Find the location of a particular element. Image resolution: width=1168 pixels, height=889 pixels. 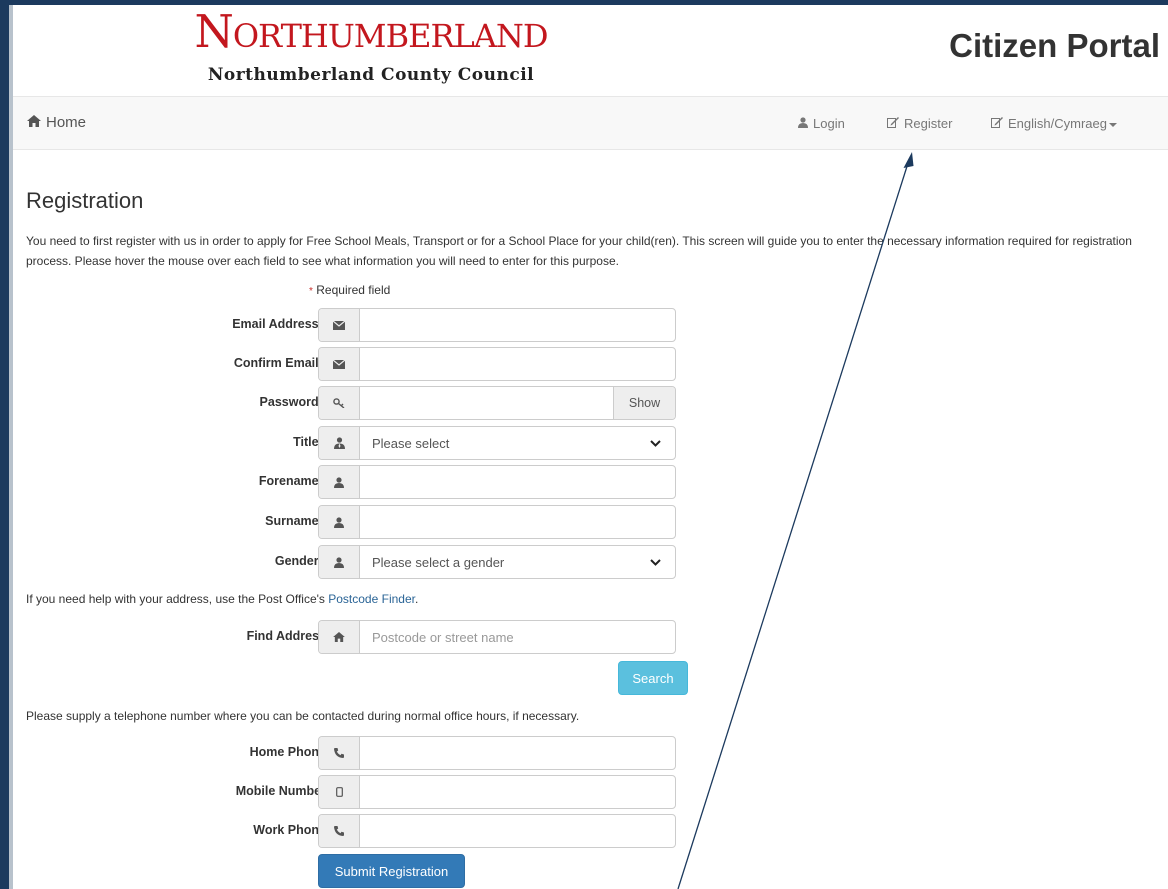

gender-select: Please select a gender is located at coordinates (497, 562).